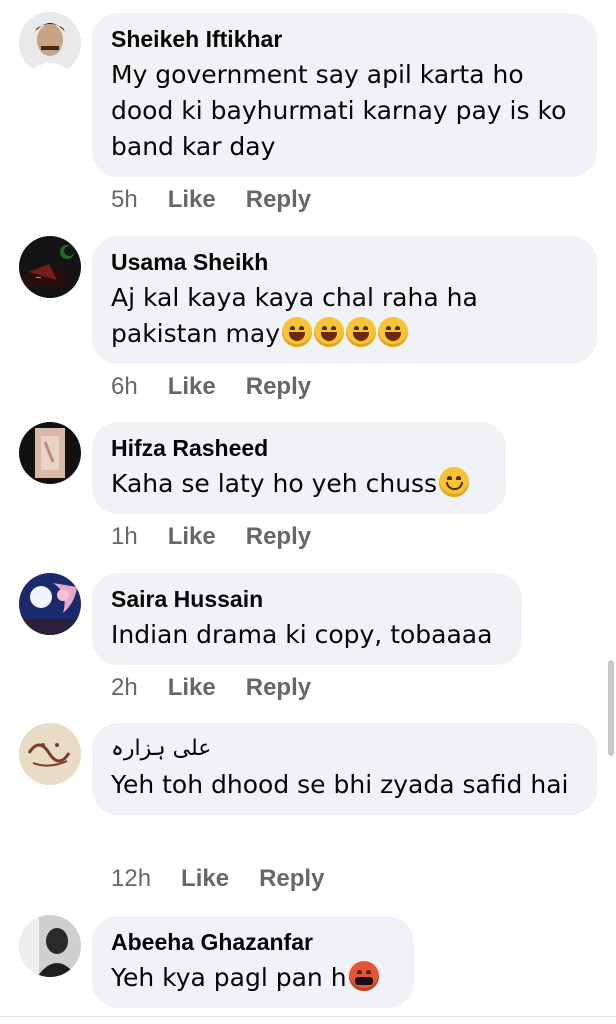  Describe the element at coordinates (124, 200) in the screenshot. I see `timestamp: 5h` at that location.